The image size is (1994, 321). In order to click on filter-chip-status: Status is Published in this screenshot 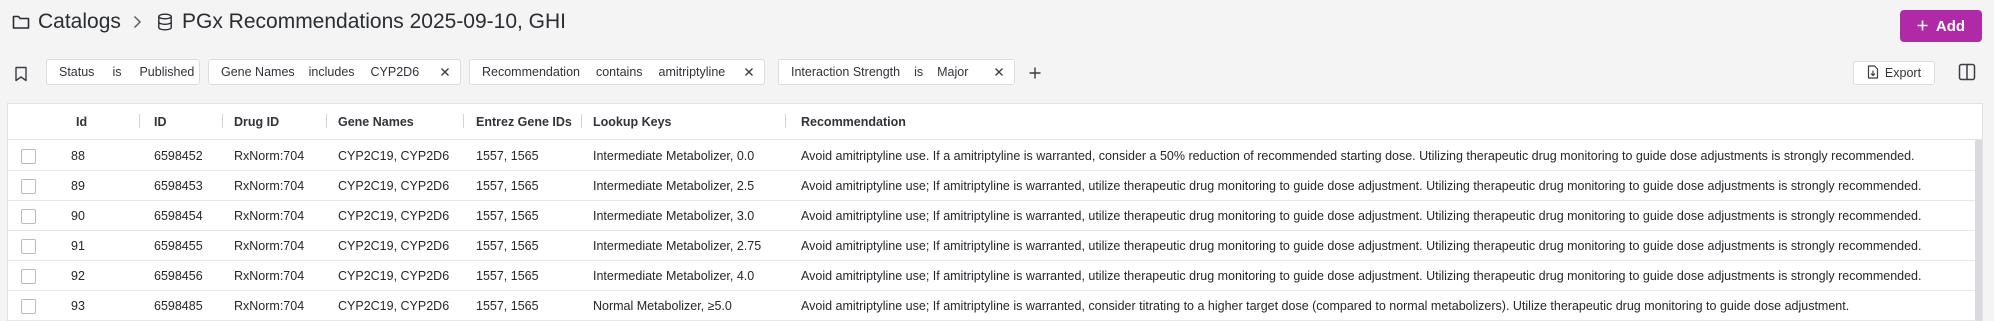, I will do `click(123, 72)`.